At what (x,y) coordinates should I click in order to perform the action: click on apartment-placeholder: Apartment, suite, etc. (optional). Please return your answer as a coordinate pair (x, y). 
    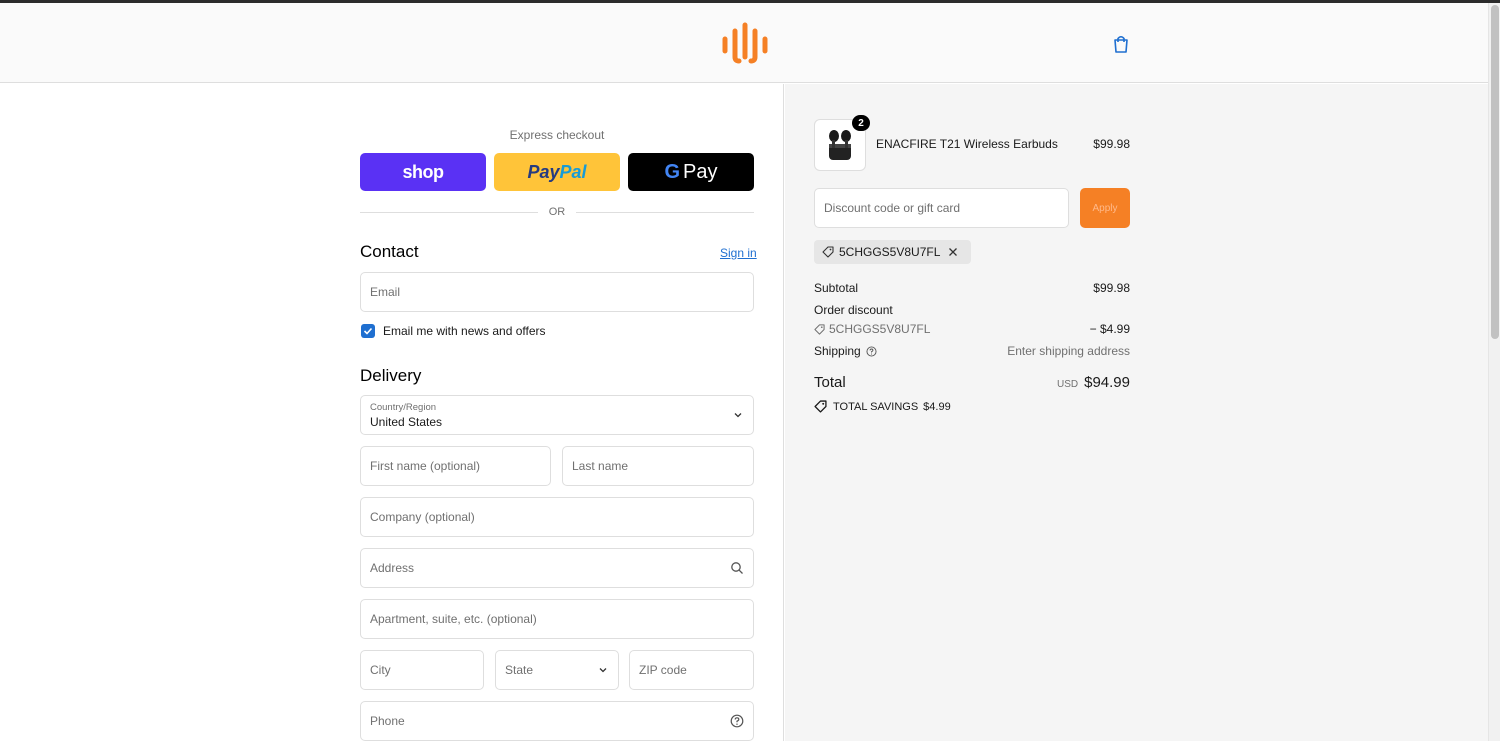
    Looking at the image, I should click on (453, 619).